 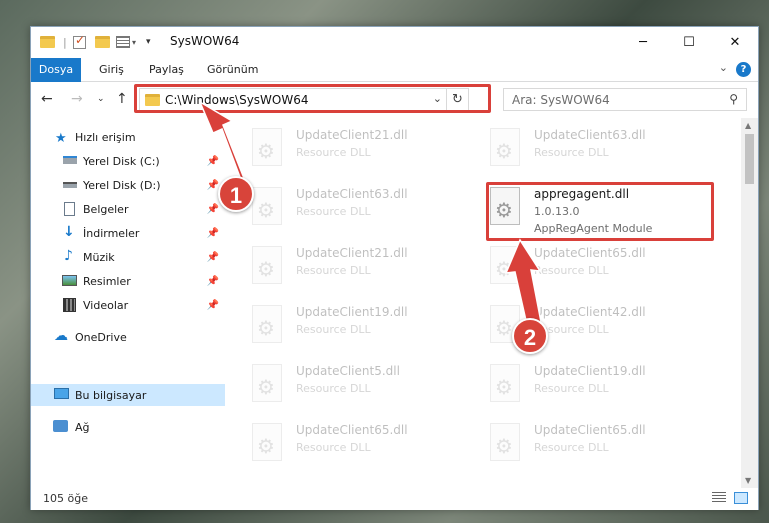 What do you see at coordinates (530, 336) in the screenshot?
I see `step-2-badge: 2` at bounding box center [530, 336].